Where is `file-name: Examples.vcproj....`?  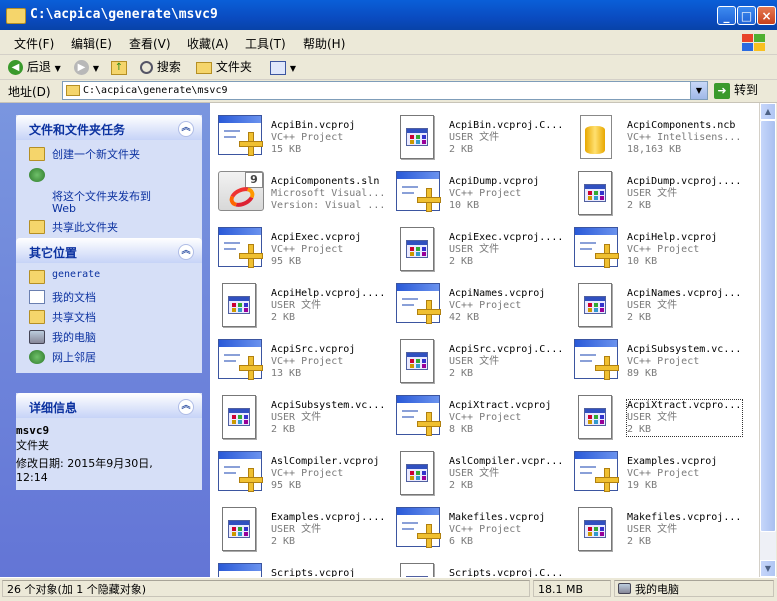 file-name: Examples.vcproj.... is located at coordinates (328, 517).